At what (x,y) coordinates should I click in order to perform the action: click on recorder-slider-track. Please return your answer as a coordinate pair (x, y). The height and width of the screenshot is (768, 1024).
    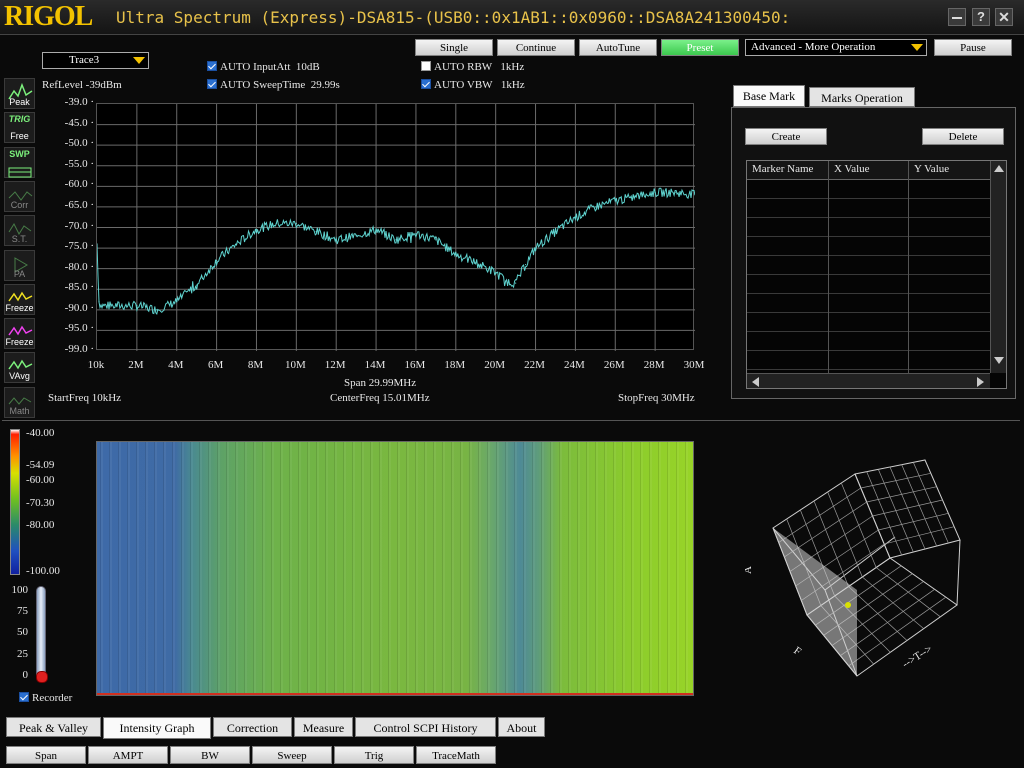
    Looking at the image, I should click on (42, 634).